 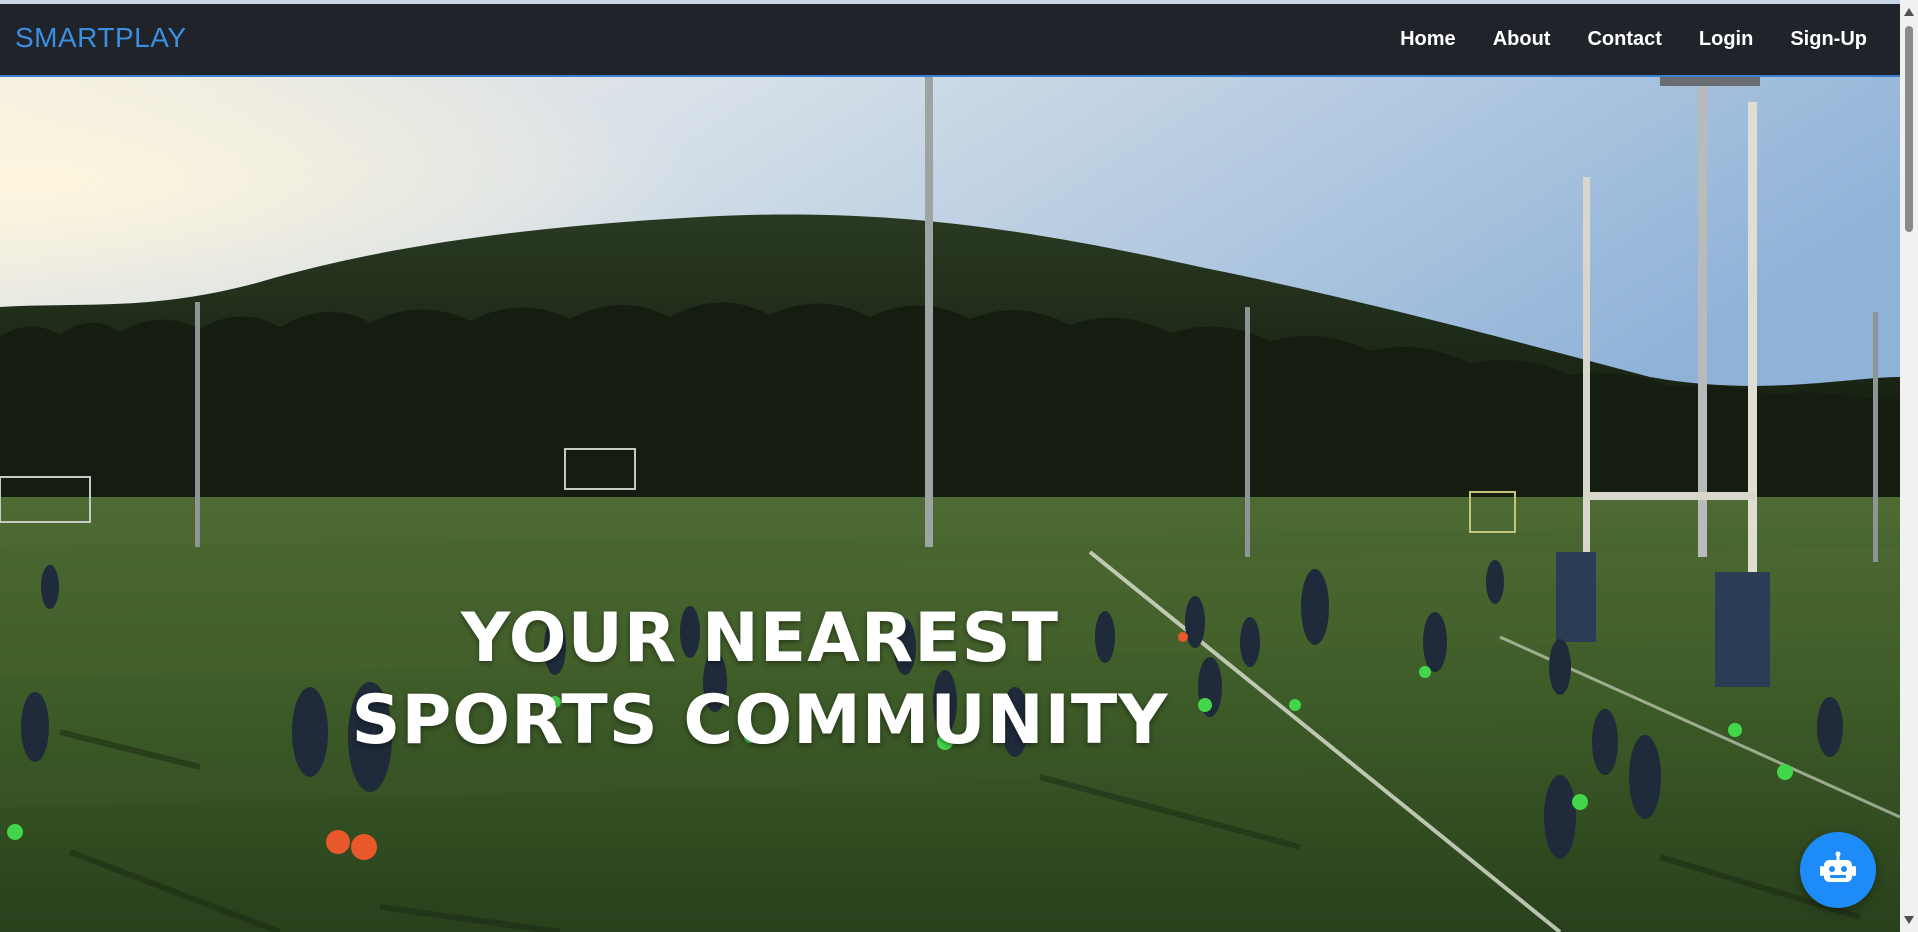 I want to click on hero-title-line-2: SPORTS COMMUNITY, so click(x=760, y=720).